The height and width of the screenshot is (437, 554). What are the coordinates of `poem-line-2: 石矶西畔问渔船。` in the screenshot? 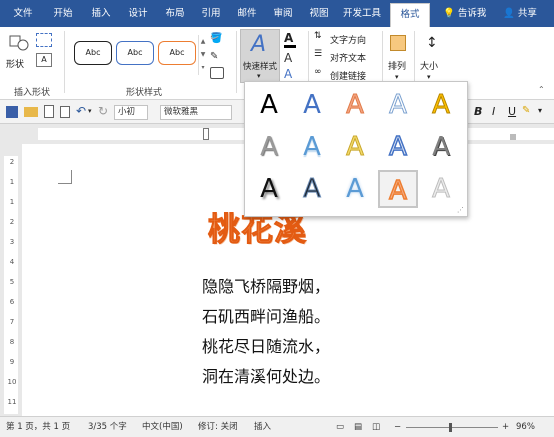 It's located at (266, 316).